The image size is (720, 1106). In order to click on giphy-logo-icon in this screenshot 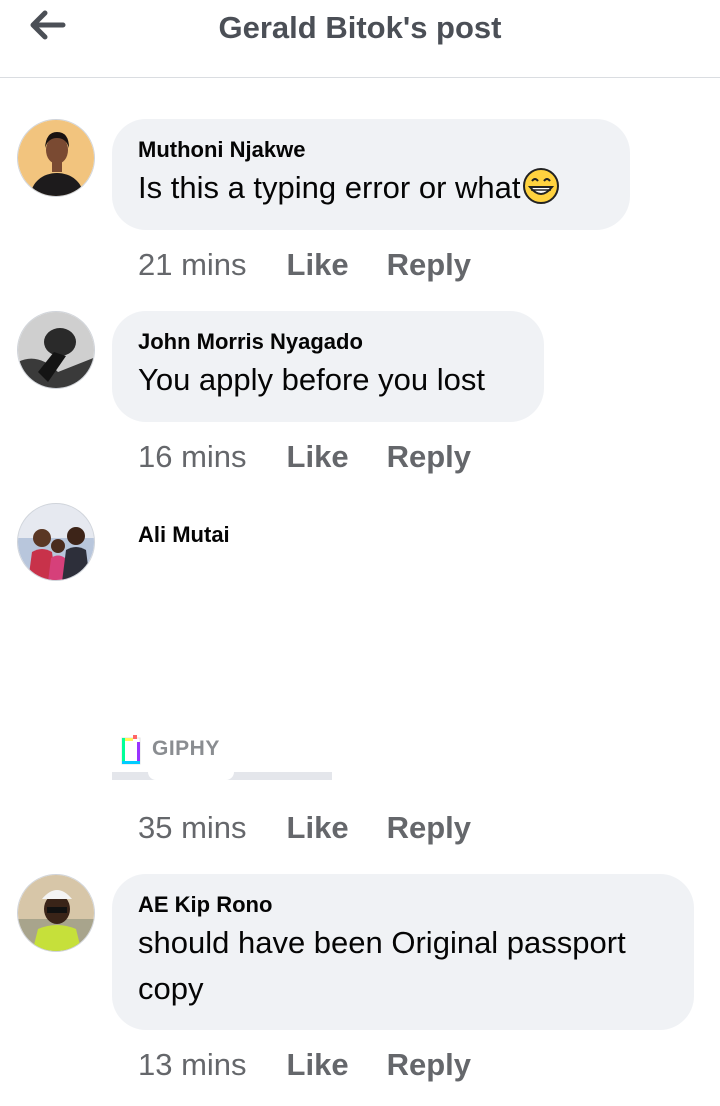, I will do `click(131, 750)`.